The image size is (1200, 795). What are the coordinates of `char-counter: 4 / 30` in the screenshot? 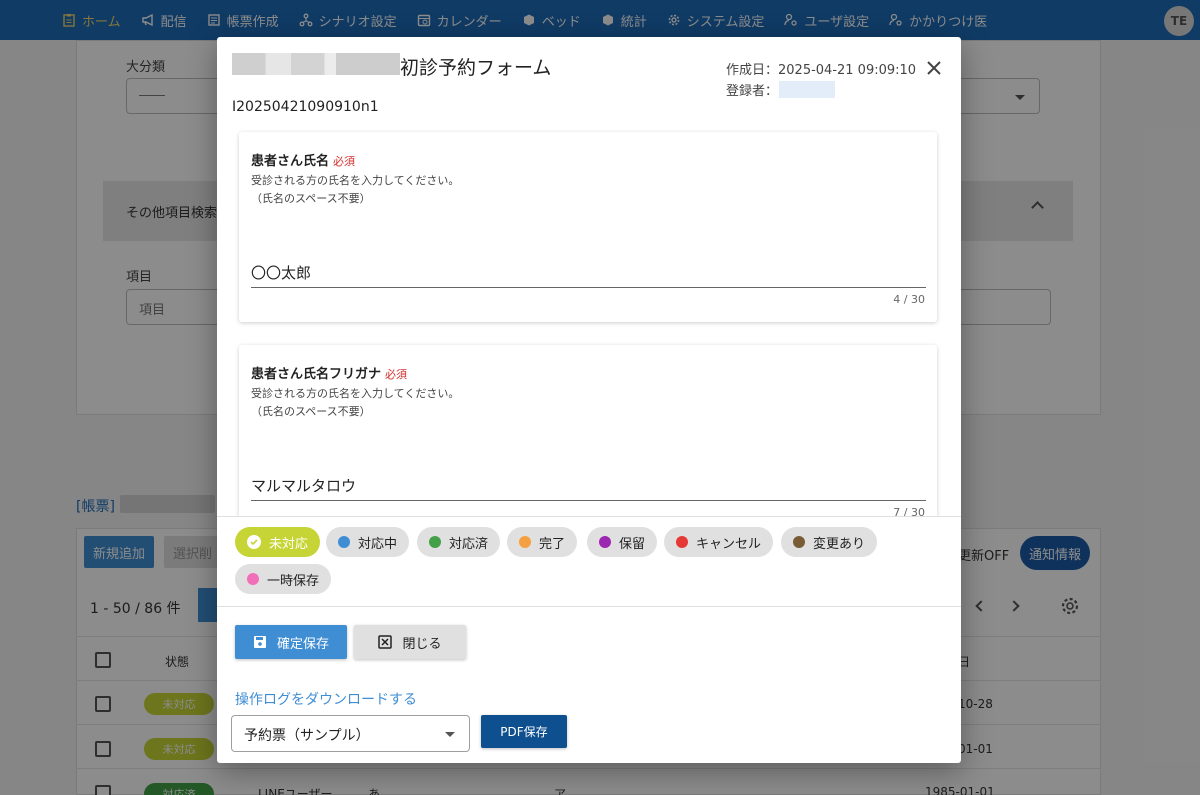 It's located at (909, 299).